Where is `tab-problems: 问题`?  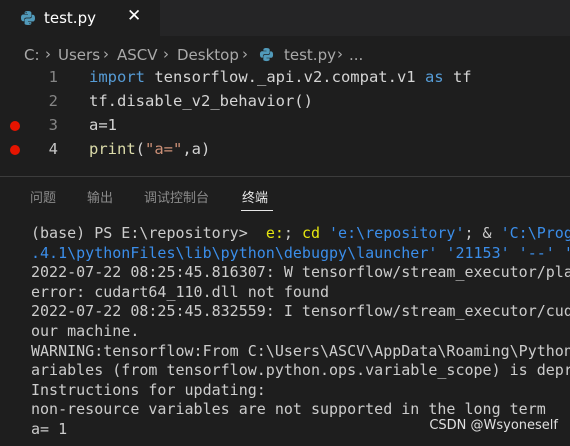
tab-problems: 问题 is located at coordinates (43, 196).